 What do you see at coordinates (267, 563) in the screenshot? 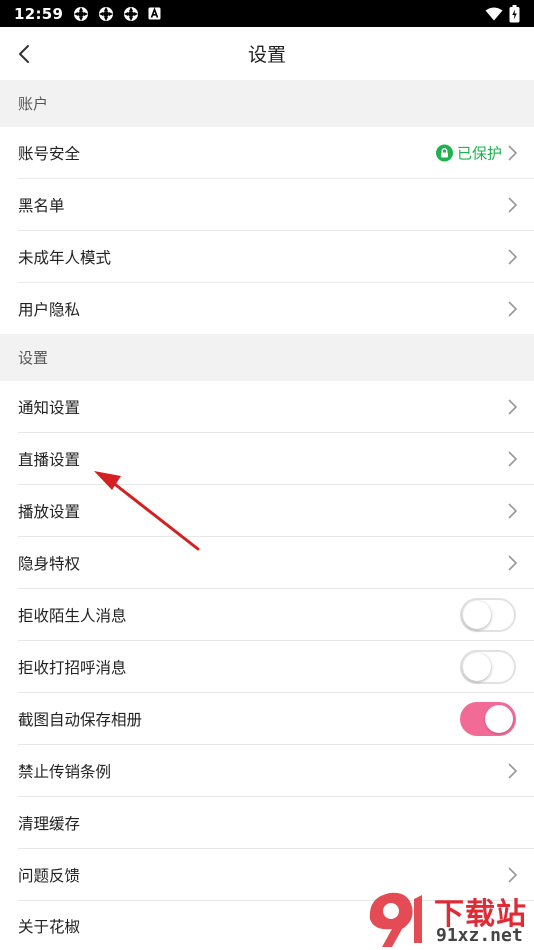
I see `row-stealth-privilege: 隐身特权` at bounding box center [267, 563].